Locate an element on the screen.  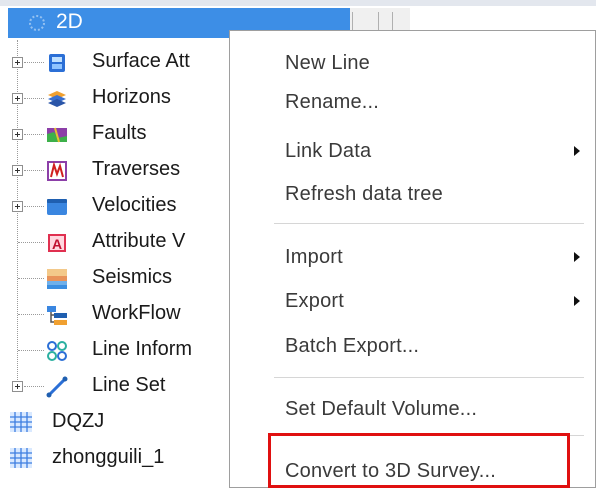
menu-item-label: Link Data is located at coordinates (328, 151).